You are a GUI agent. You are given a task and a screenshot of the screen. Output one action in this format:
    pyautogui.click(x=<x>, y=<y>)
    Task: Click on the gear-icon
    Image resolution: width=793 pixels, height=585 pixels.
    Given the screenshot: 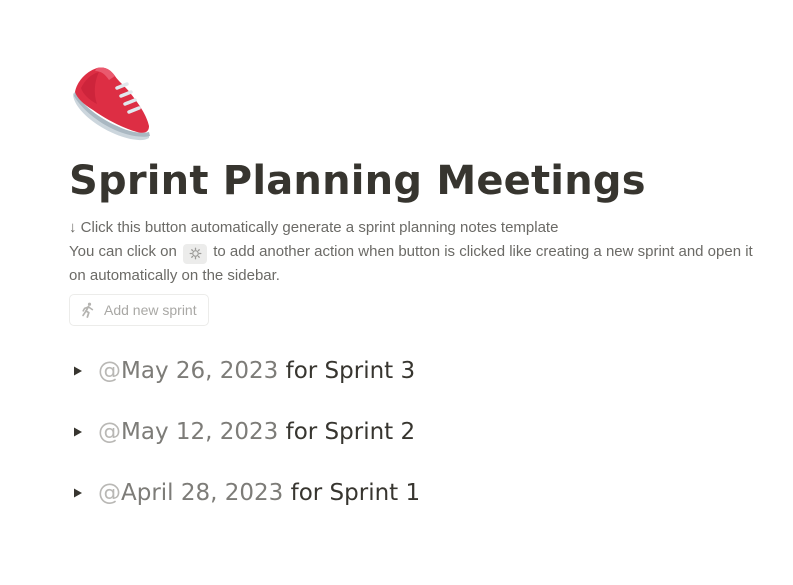 What is the action you would take?
    pyautogui.click(x=195, y=253)
    